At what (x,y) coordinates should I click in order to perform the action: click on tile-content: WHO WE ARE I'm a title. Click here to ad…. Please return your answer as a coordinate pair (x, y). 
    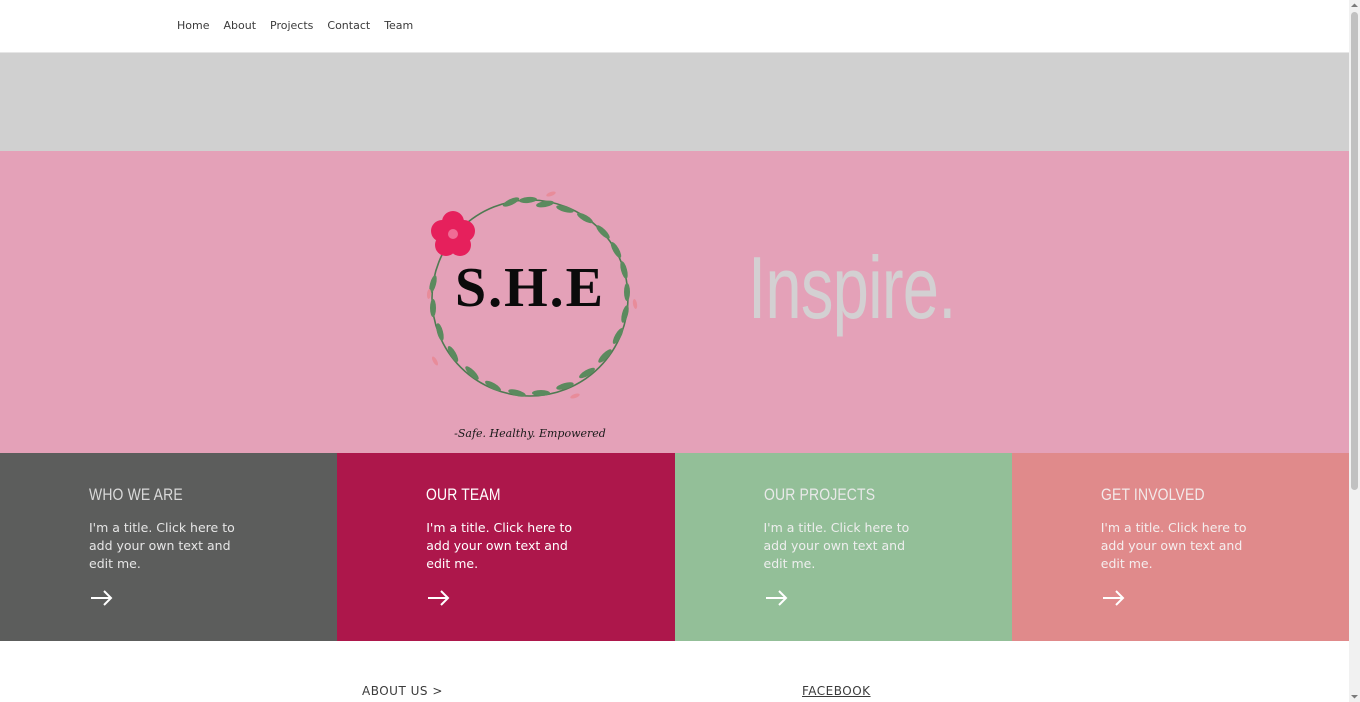
    Looking at the image, I should click on (169, 529).